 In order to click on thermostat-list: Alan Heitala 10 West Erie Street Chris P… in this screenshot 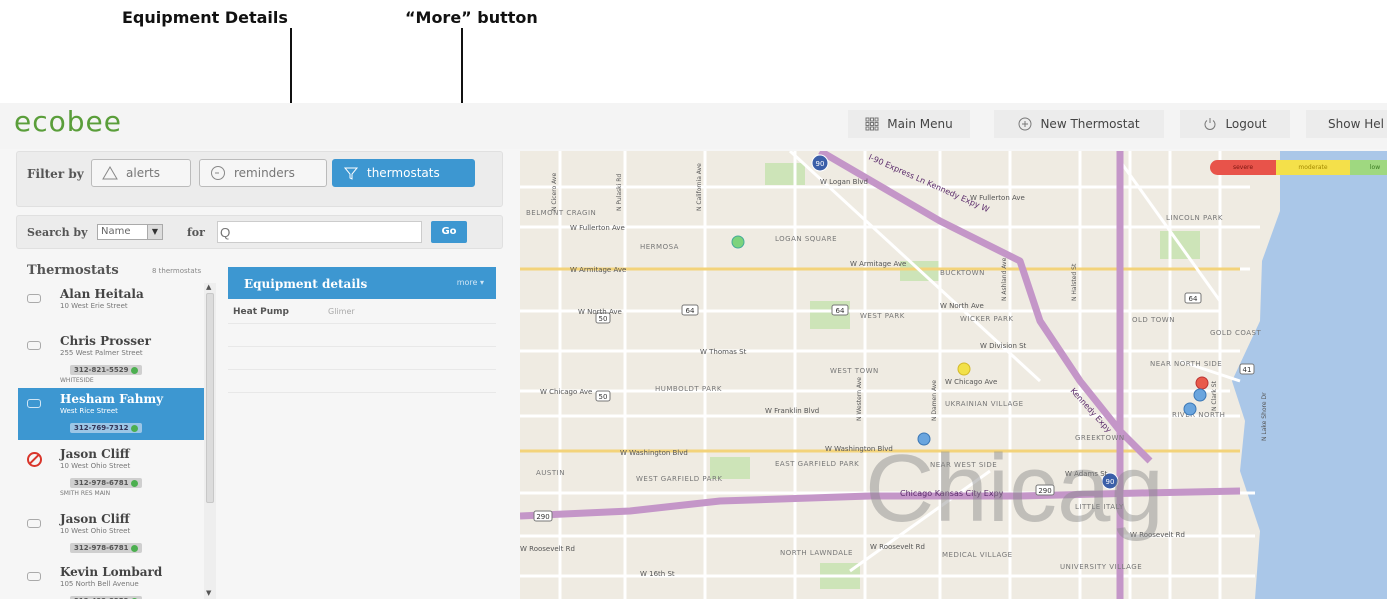, I will do `click(111, 441)`.